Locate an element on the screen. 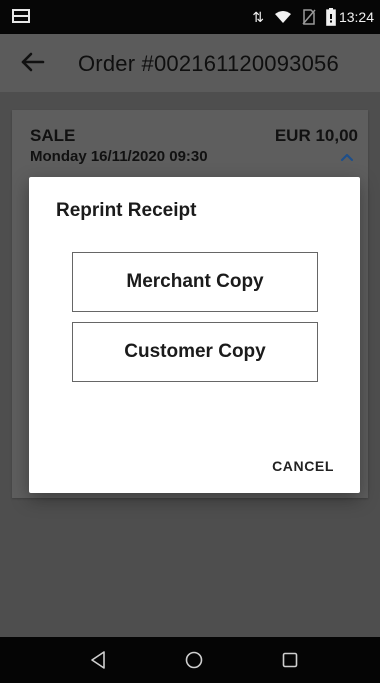 The width and height of the screenshot is (380, 683). transaction-type: SALE is located at coordinates (53, 135).